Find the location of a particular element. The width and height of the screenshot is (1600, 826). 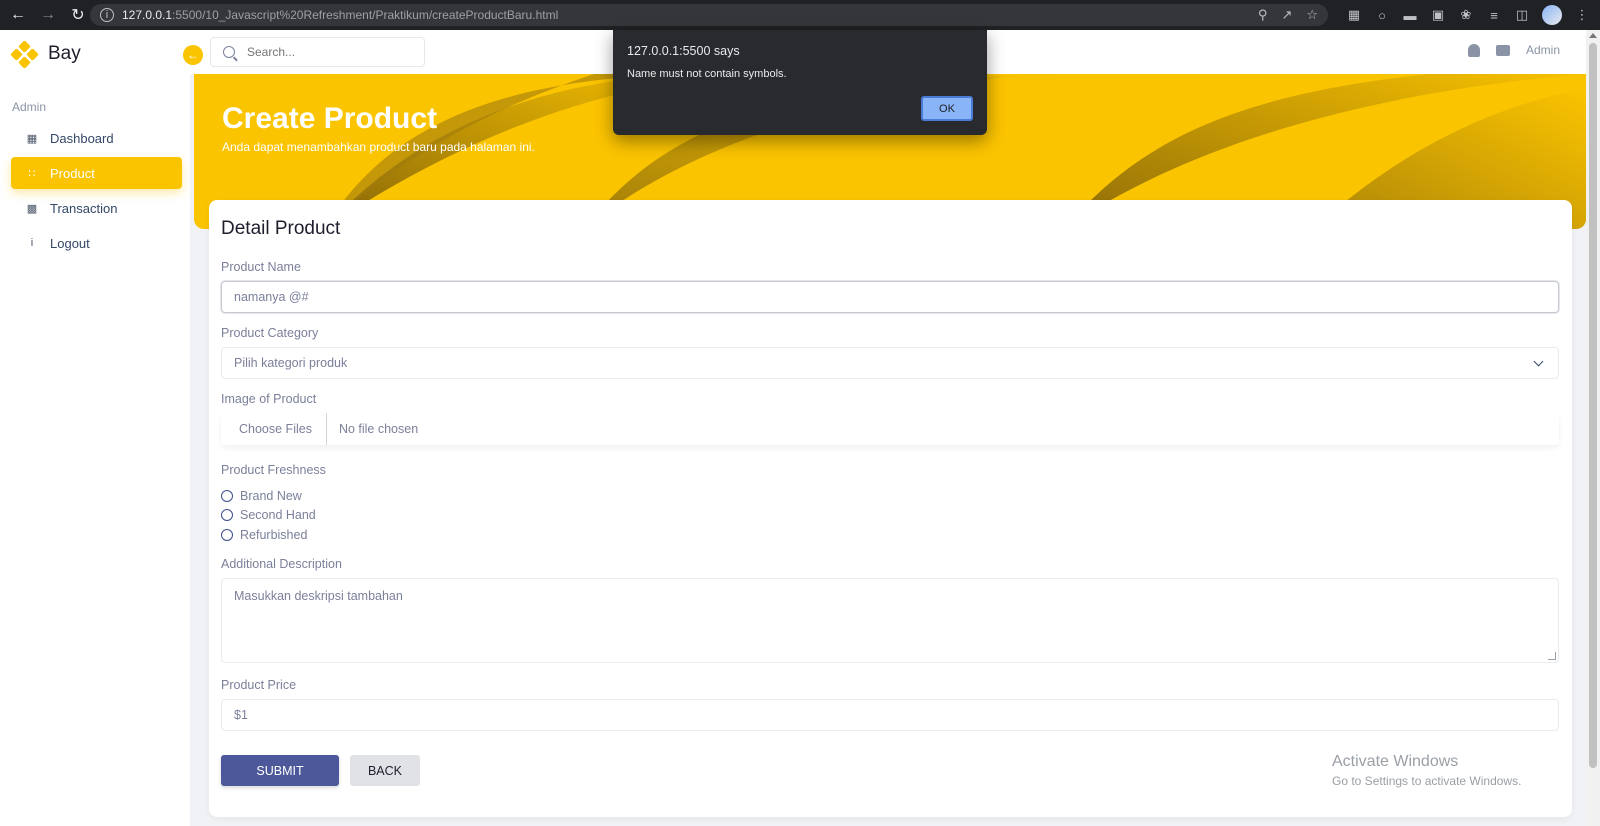

dark-extension-icon: ▬ is located at coordinates (1410, 15).